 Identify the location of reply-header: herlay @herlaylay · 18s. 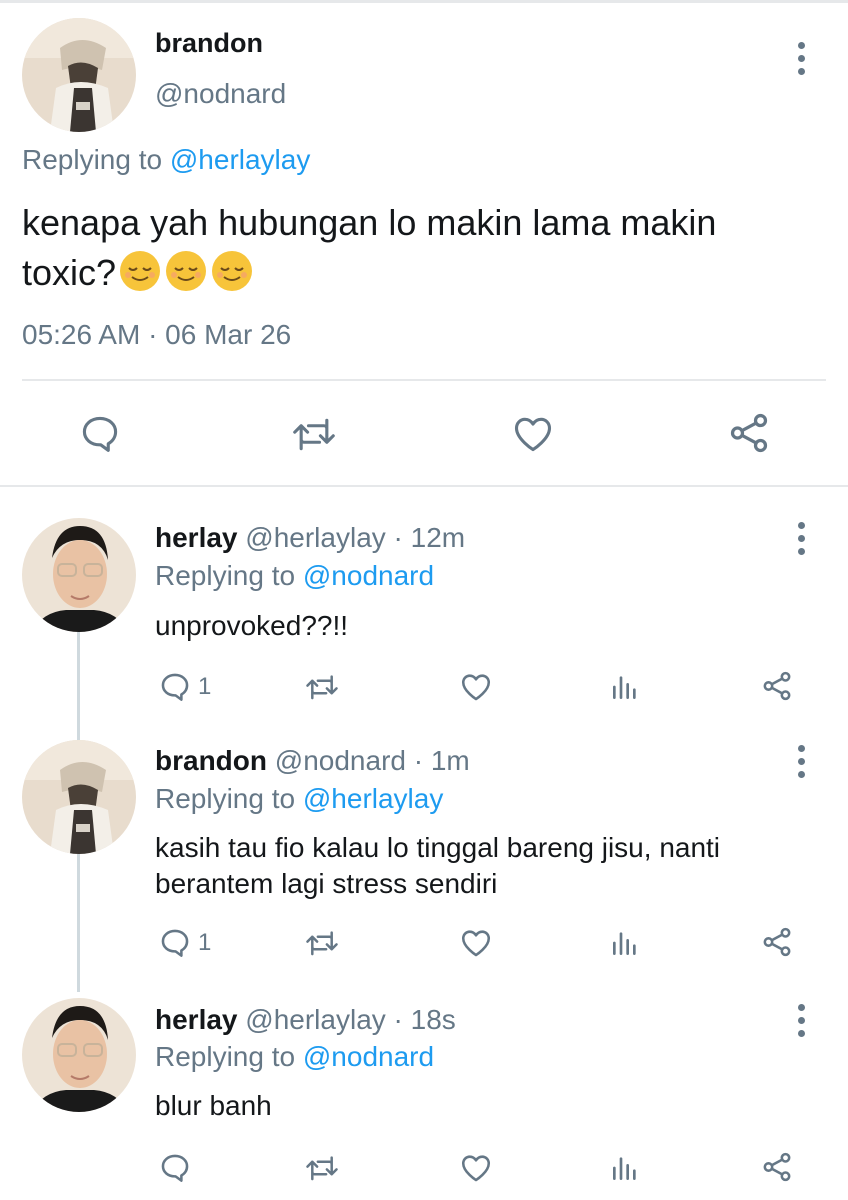
(305, 1020).